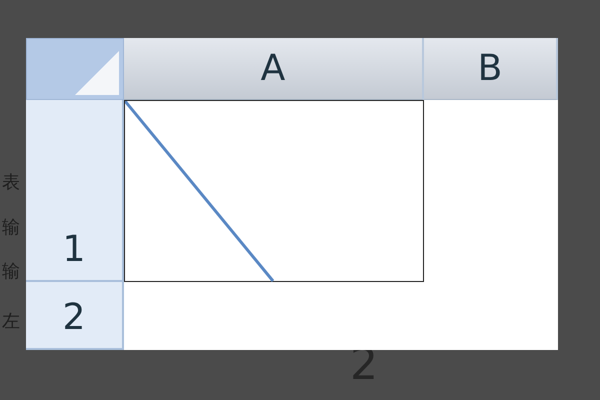 The width and height of the screenshot is (600, 400). I want to click on row-header: 1, so click(75, 191).